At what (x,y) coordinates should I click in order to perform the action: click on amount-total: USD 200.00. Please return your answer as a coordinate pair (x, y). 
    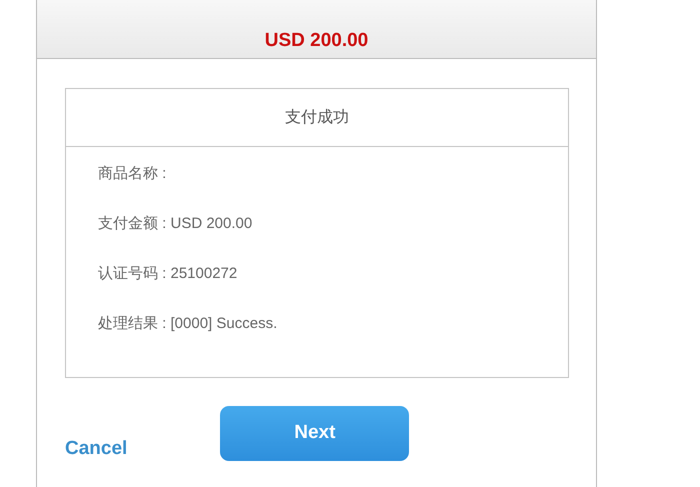
    Looking at the image, I should click on (316, 41).